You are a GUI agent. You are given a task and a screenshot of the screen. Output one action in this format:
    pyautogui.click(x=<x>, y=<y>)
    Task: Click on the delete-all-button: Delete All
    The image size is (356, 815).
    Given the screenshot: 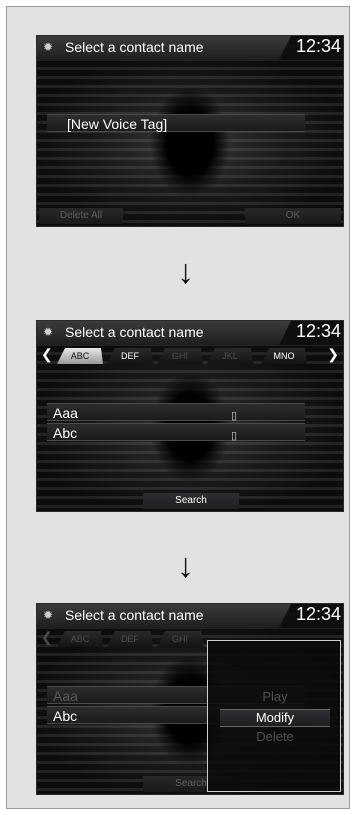 What is the action you would take?
    pyautogui.click(x=81, y=216)
    